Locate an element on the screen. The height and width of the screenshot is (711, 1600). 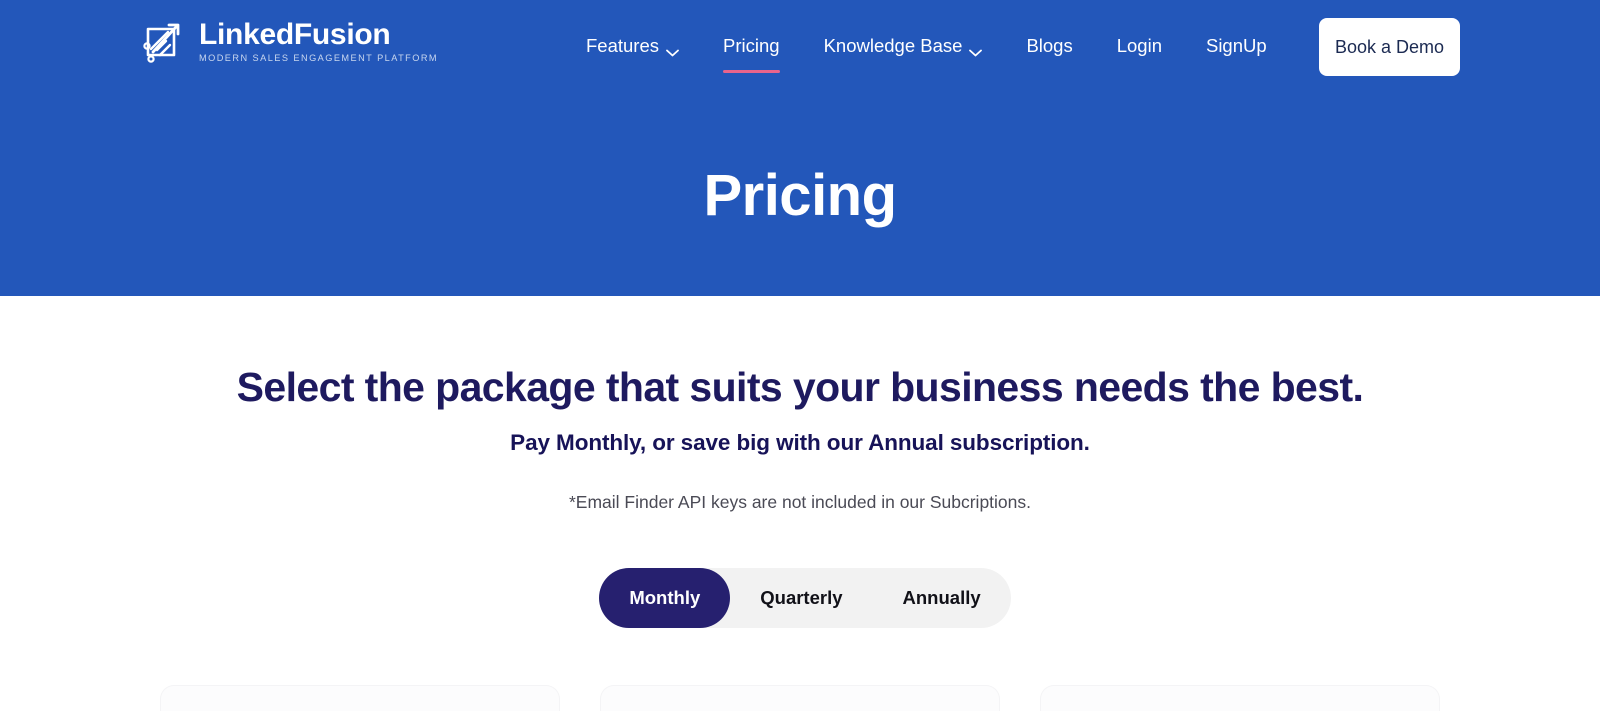
pricing-cards-row is located at coordinates (800, 698).